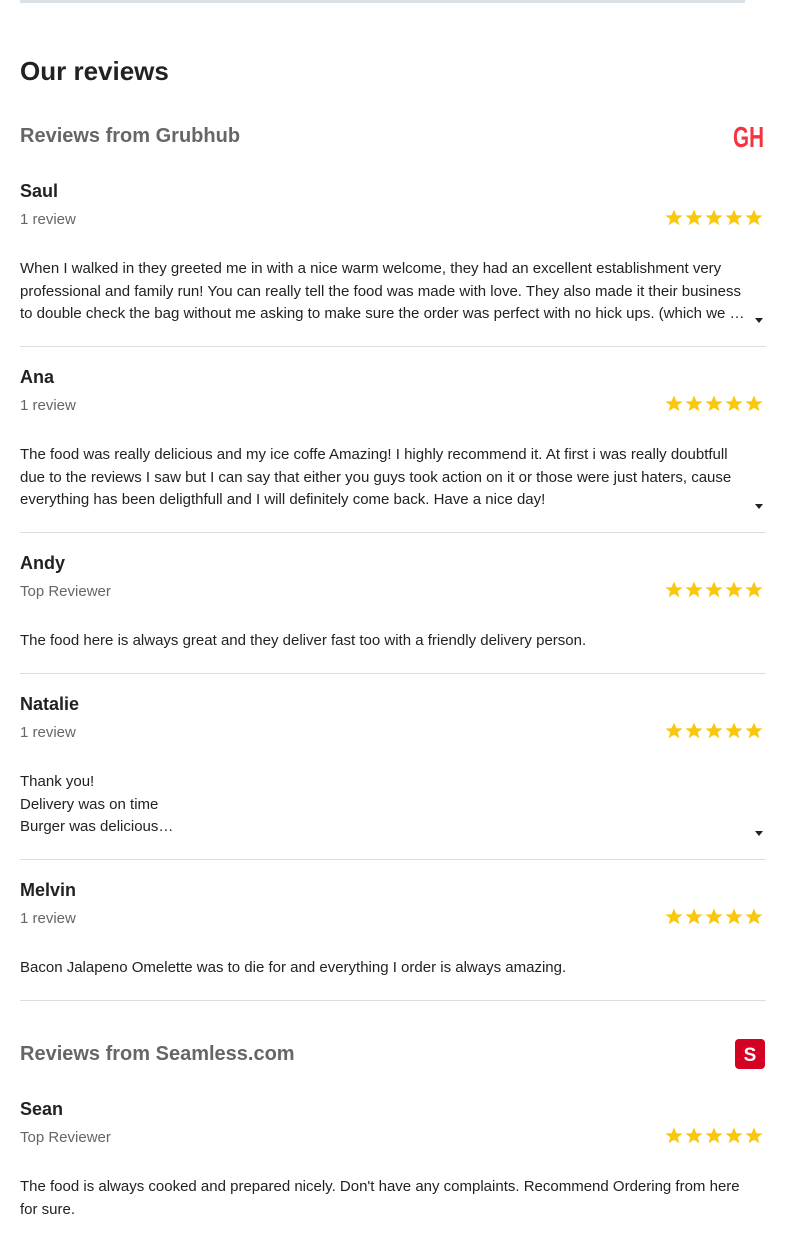  I want to click on svg-text: GH, so click(748, 136).